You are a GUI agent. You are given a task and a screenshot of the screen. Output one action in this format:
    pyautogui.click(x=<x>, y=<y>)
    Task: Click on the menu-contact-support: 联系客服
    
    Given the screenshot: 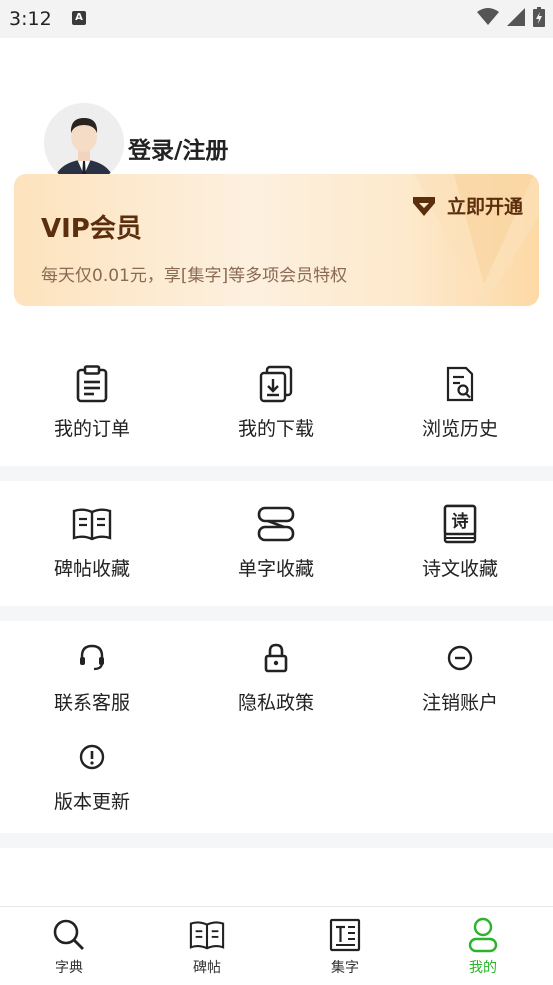 What is the action you would take?
    pyautogui.click(x=92, y=688)
    